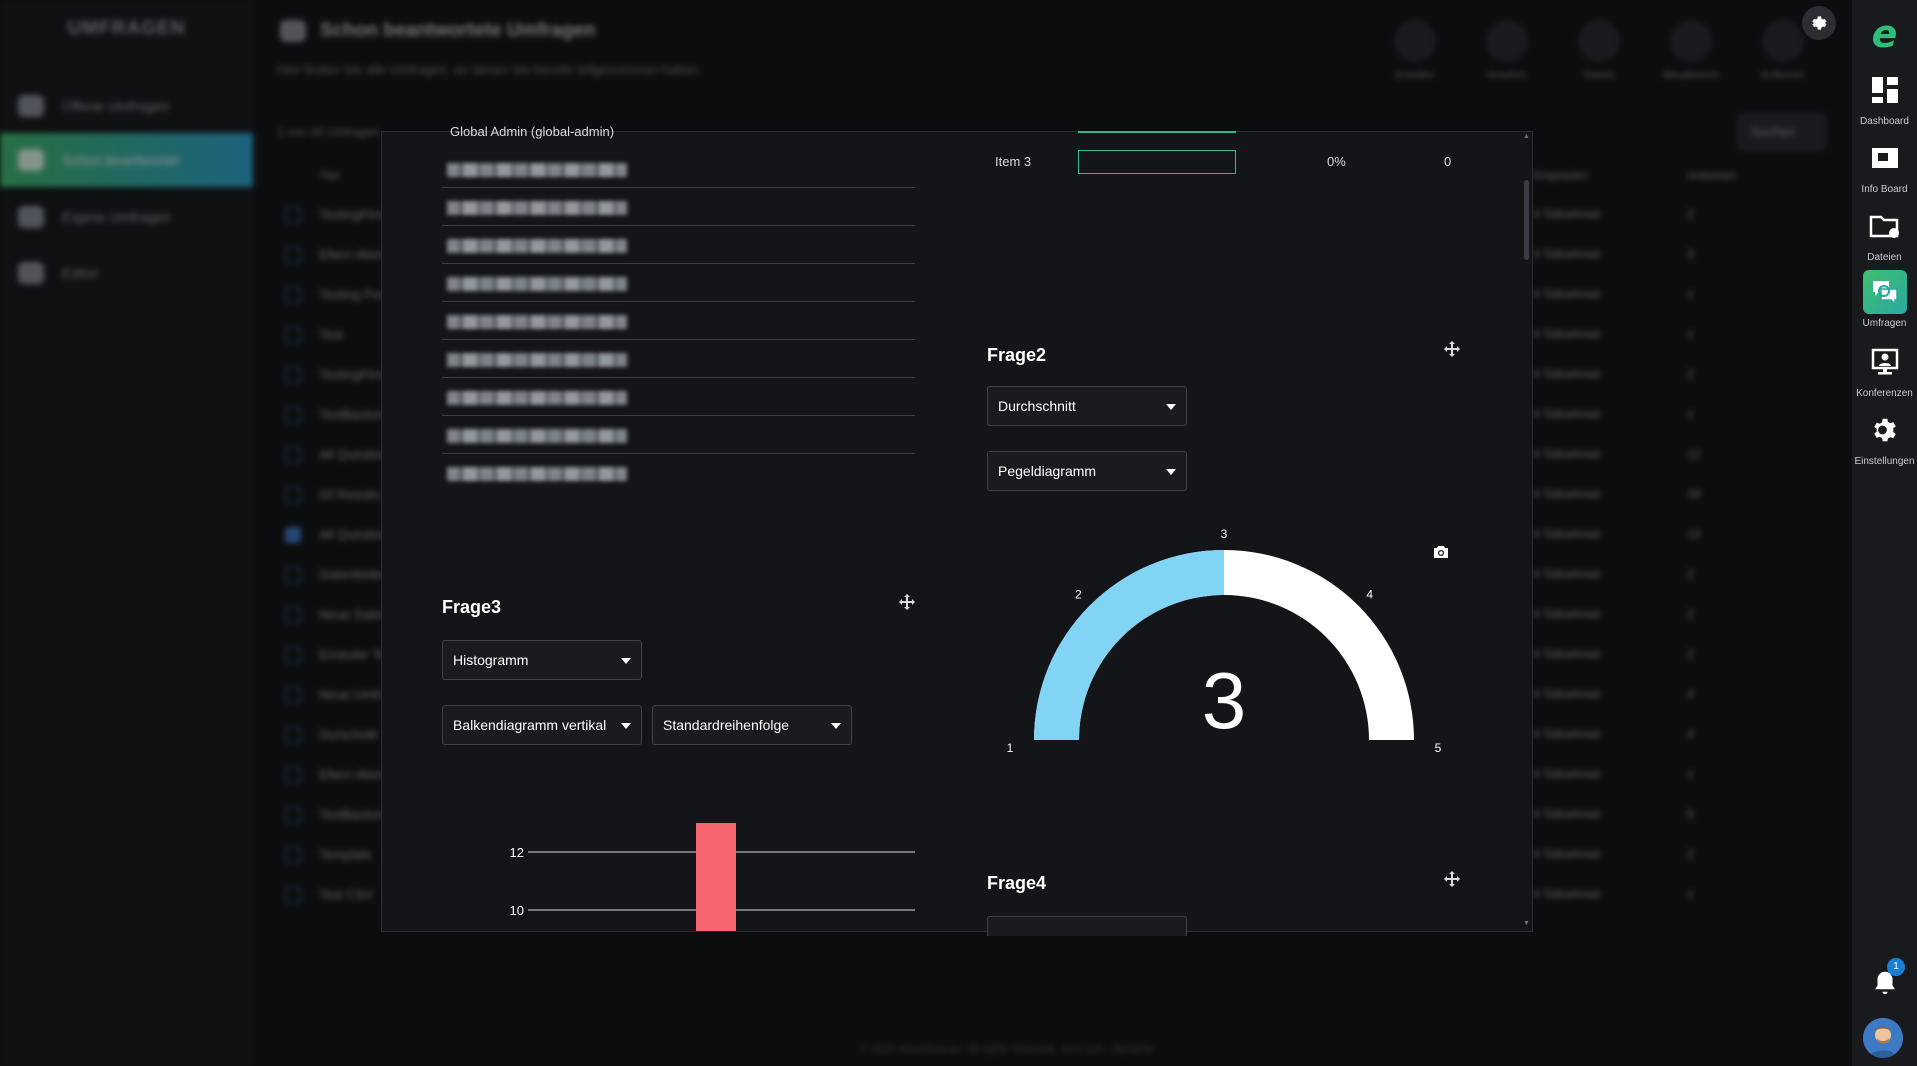 The width and height of the screenshot is (1917, 1066). Describe the element at coordinates (126, 273) in the screenshot. I see `nav-item-editor: Editor` at that location.